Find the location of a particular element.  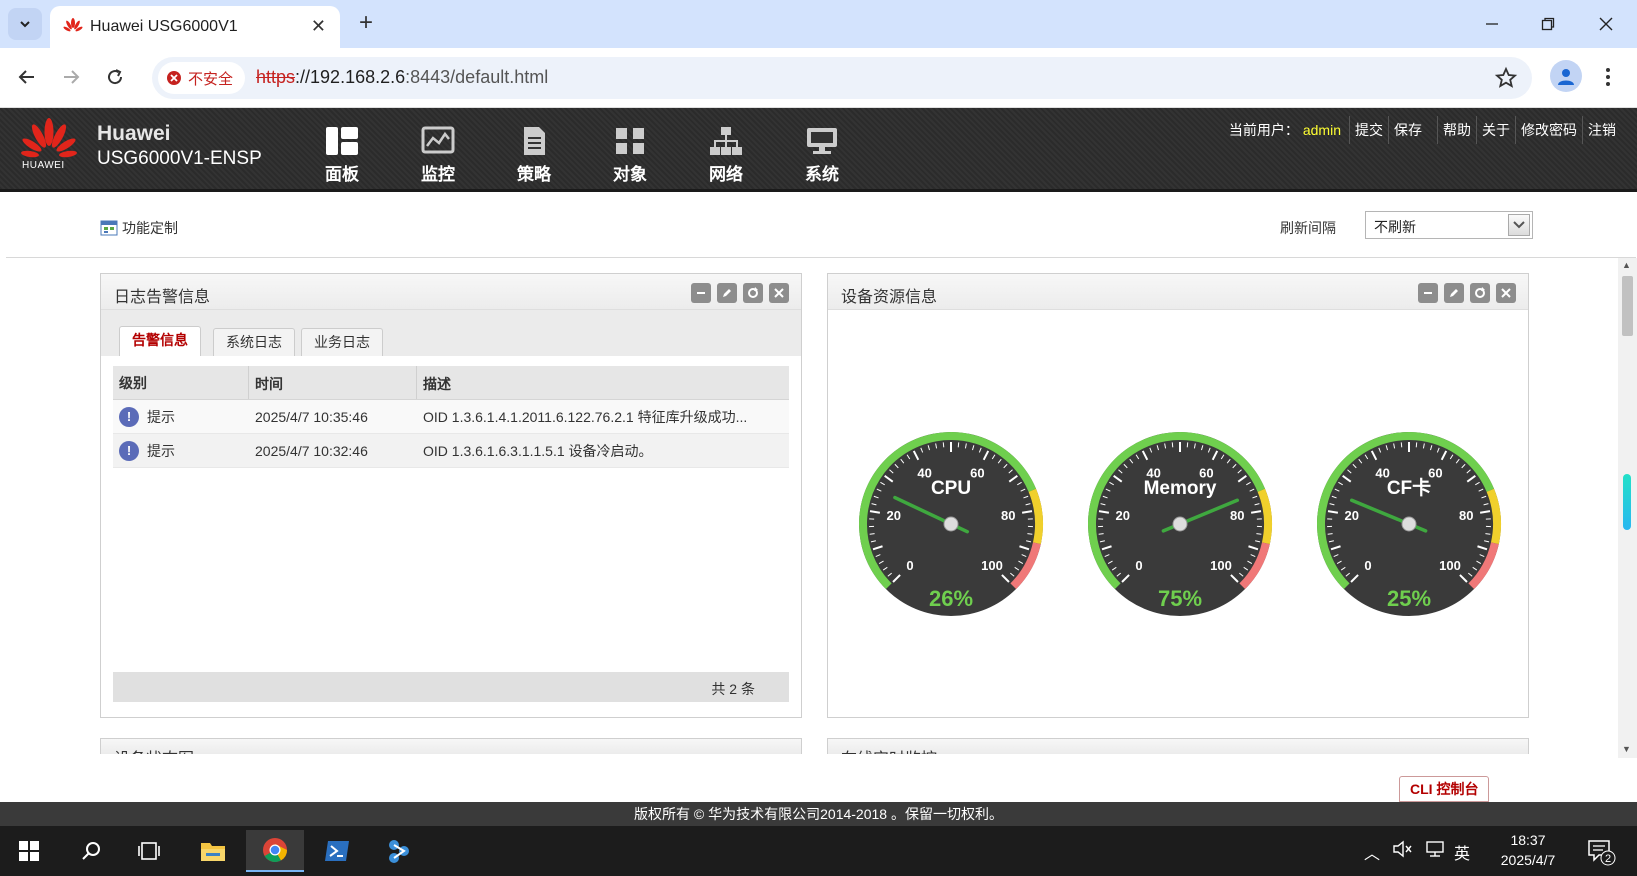

tab-business-log: 业务日志 is located at coordinates (342, 342).